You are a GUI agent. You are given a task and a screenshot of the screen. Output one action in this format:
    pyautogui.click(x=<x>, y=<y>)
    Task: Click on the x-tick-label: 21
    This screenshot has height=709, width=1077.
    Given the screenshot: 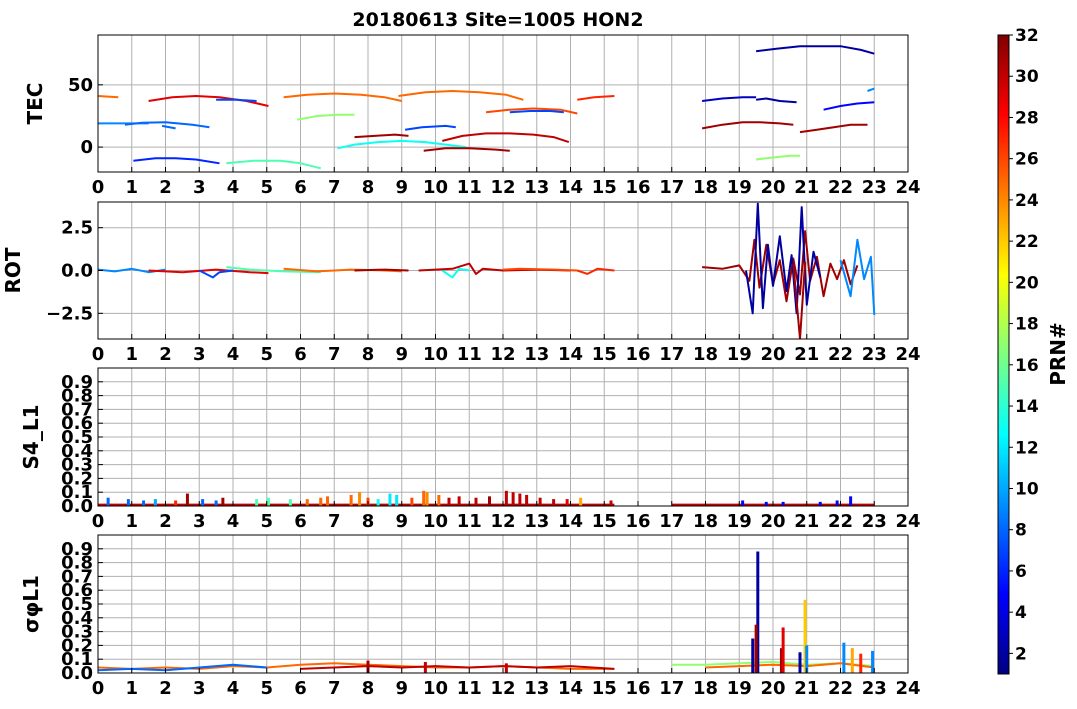 What is the action you would take?
    pyautogui.click(x=806, y=521)
    